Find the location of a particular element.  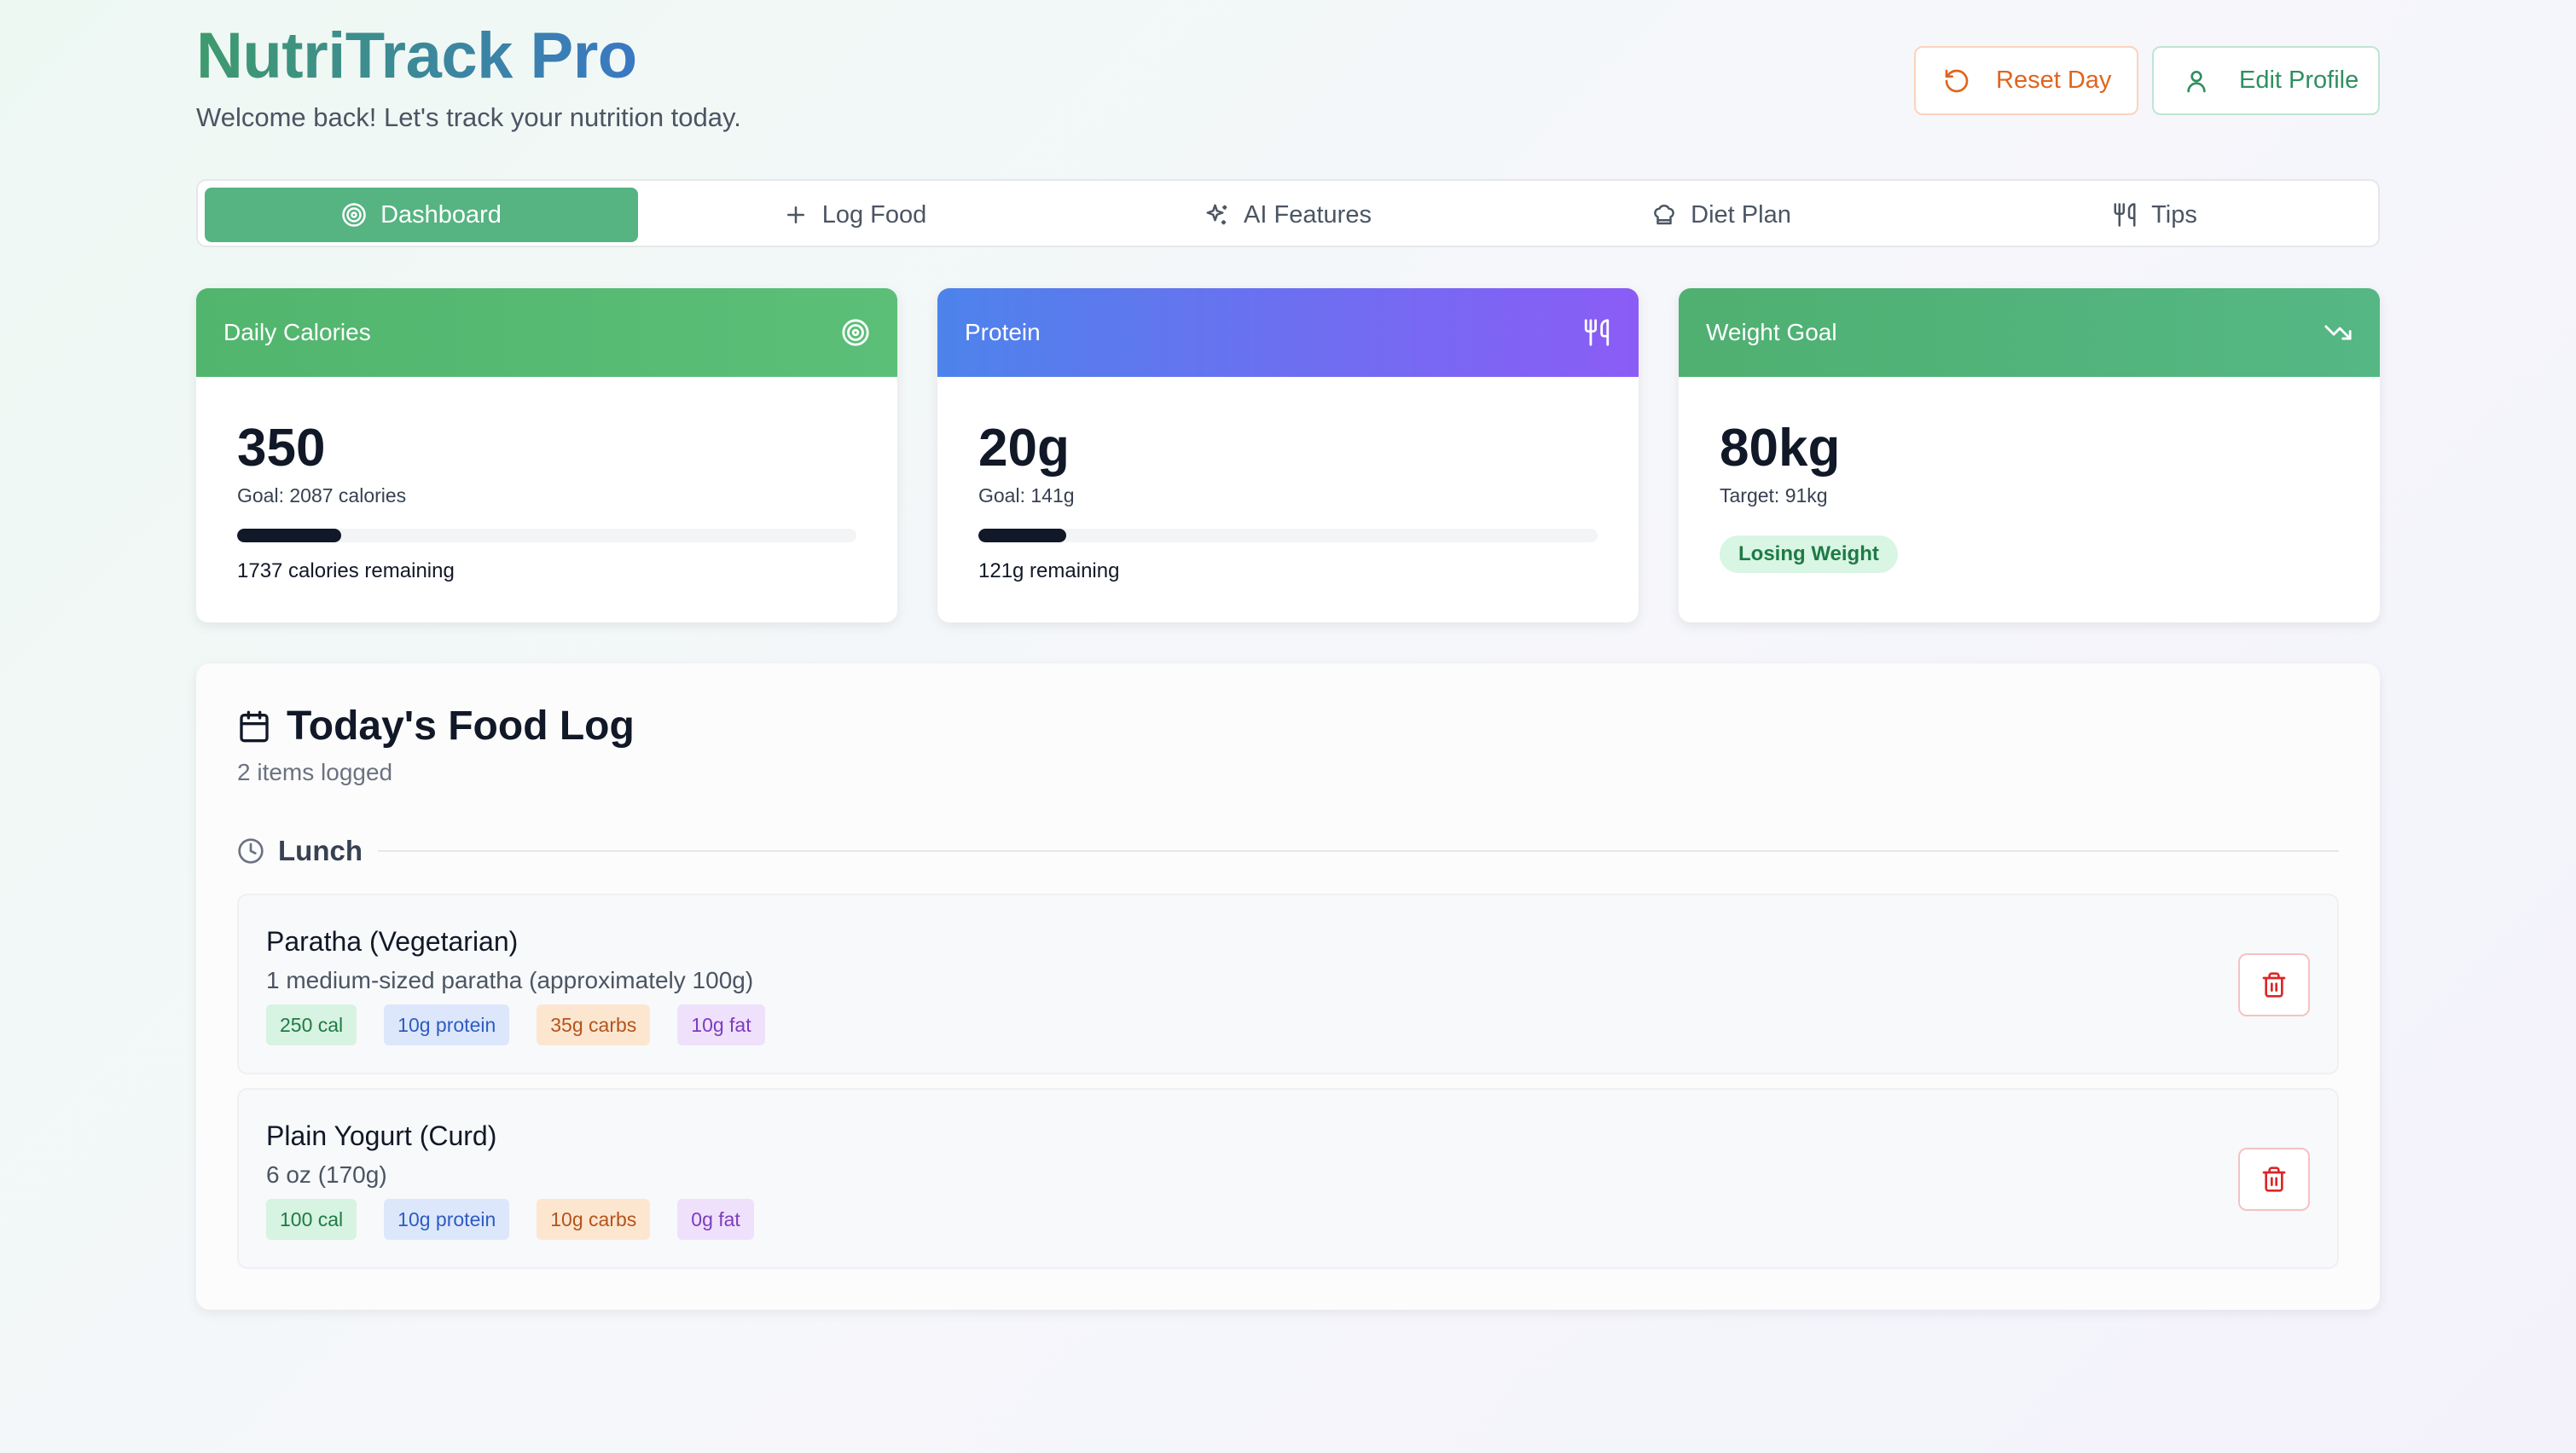

user-icon is located at coordinates (2196, 81).